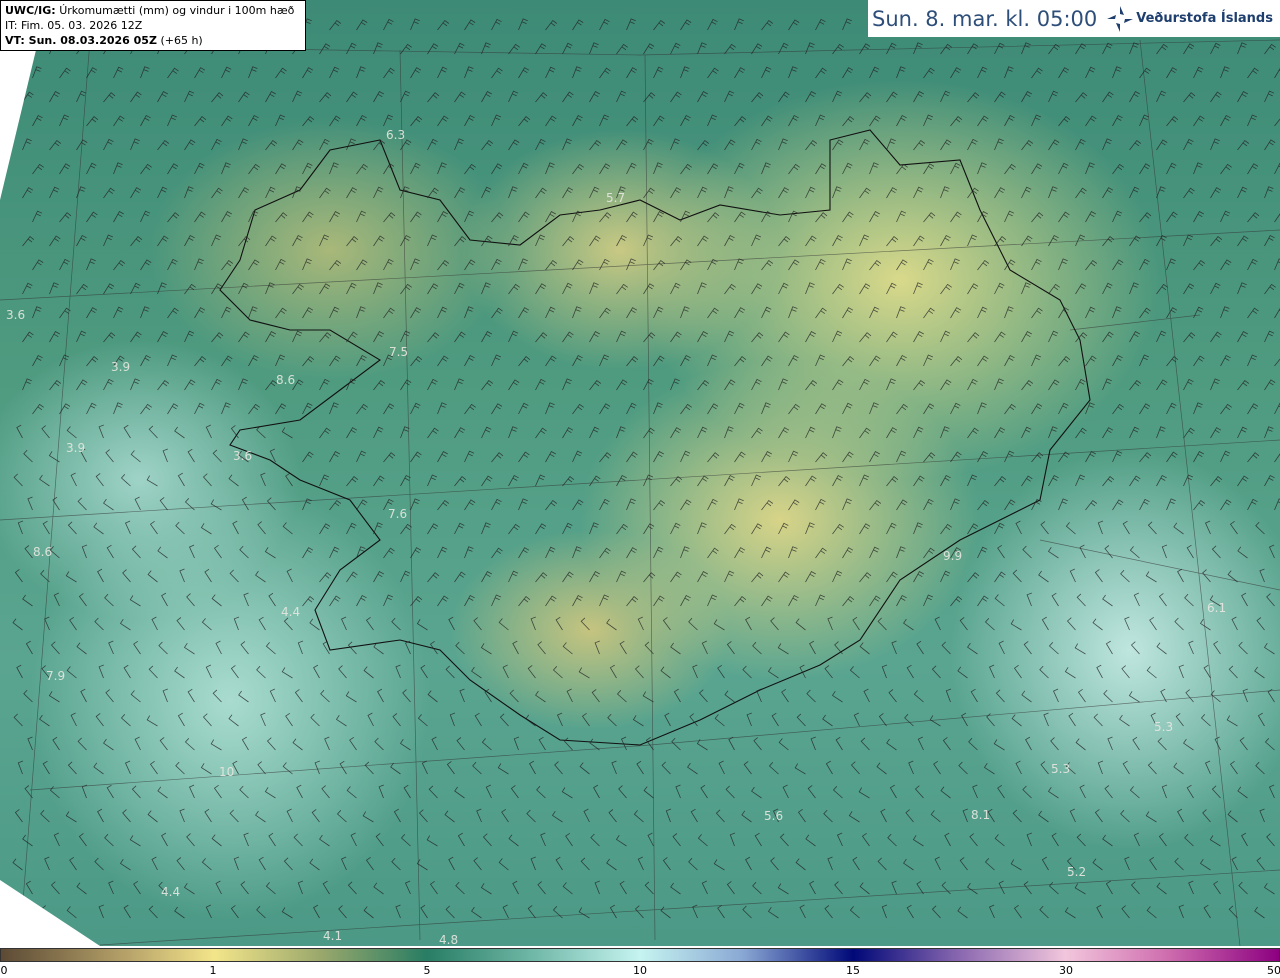 The height and width of the screenshot is (978, 1280). What do you see at coordinates (1066, 970) in the screenshot?
I see `colorbar-tick: 30` at bounding box center [1066, 970].